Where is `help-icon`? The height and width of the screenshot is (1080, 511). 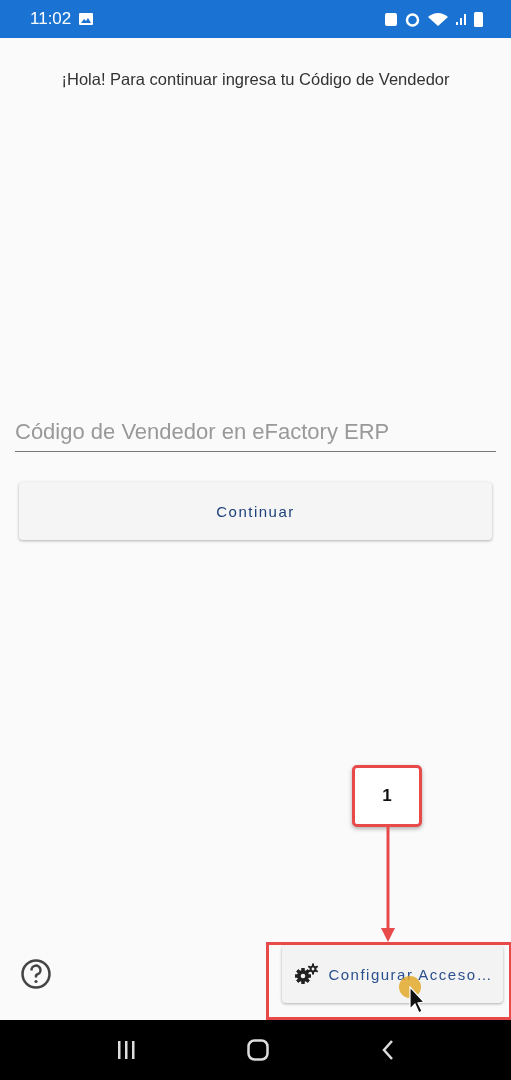 help-icon is located at coordinates (36, 974).